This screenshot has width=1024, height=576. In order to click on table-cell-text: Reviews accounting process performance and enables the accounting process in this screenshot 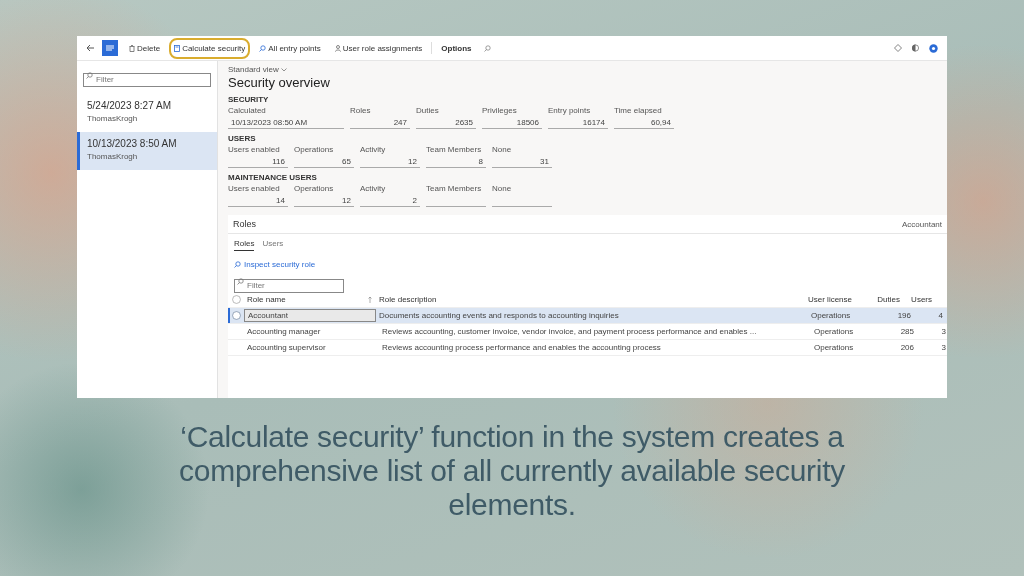, I will do `click(521, 347)`.